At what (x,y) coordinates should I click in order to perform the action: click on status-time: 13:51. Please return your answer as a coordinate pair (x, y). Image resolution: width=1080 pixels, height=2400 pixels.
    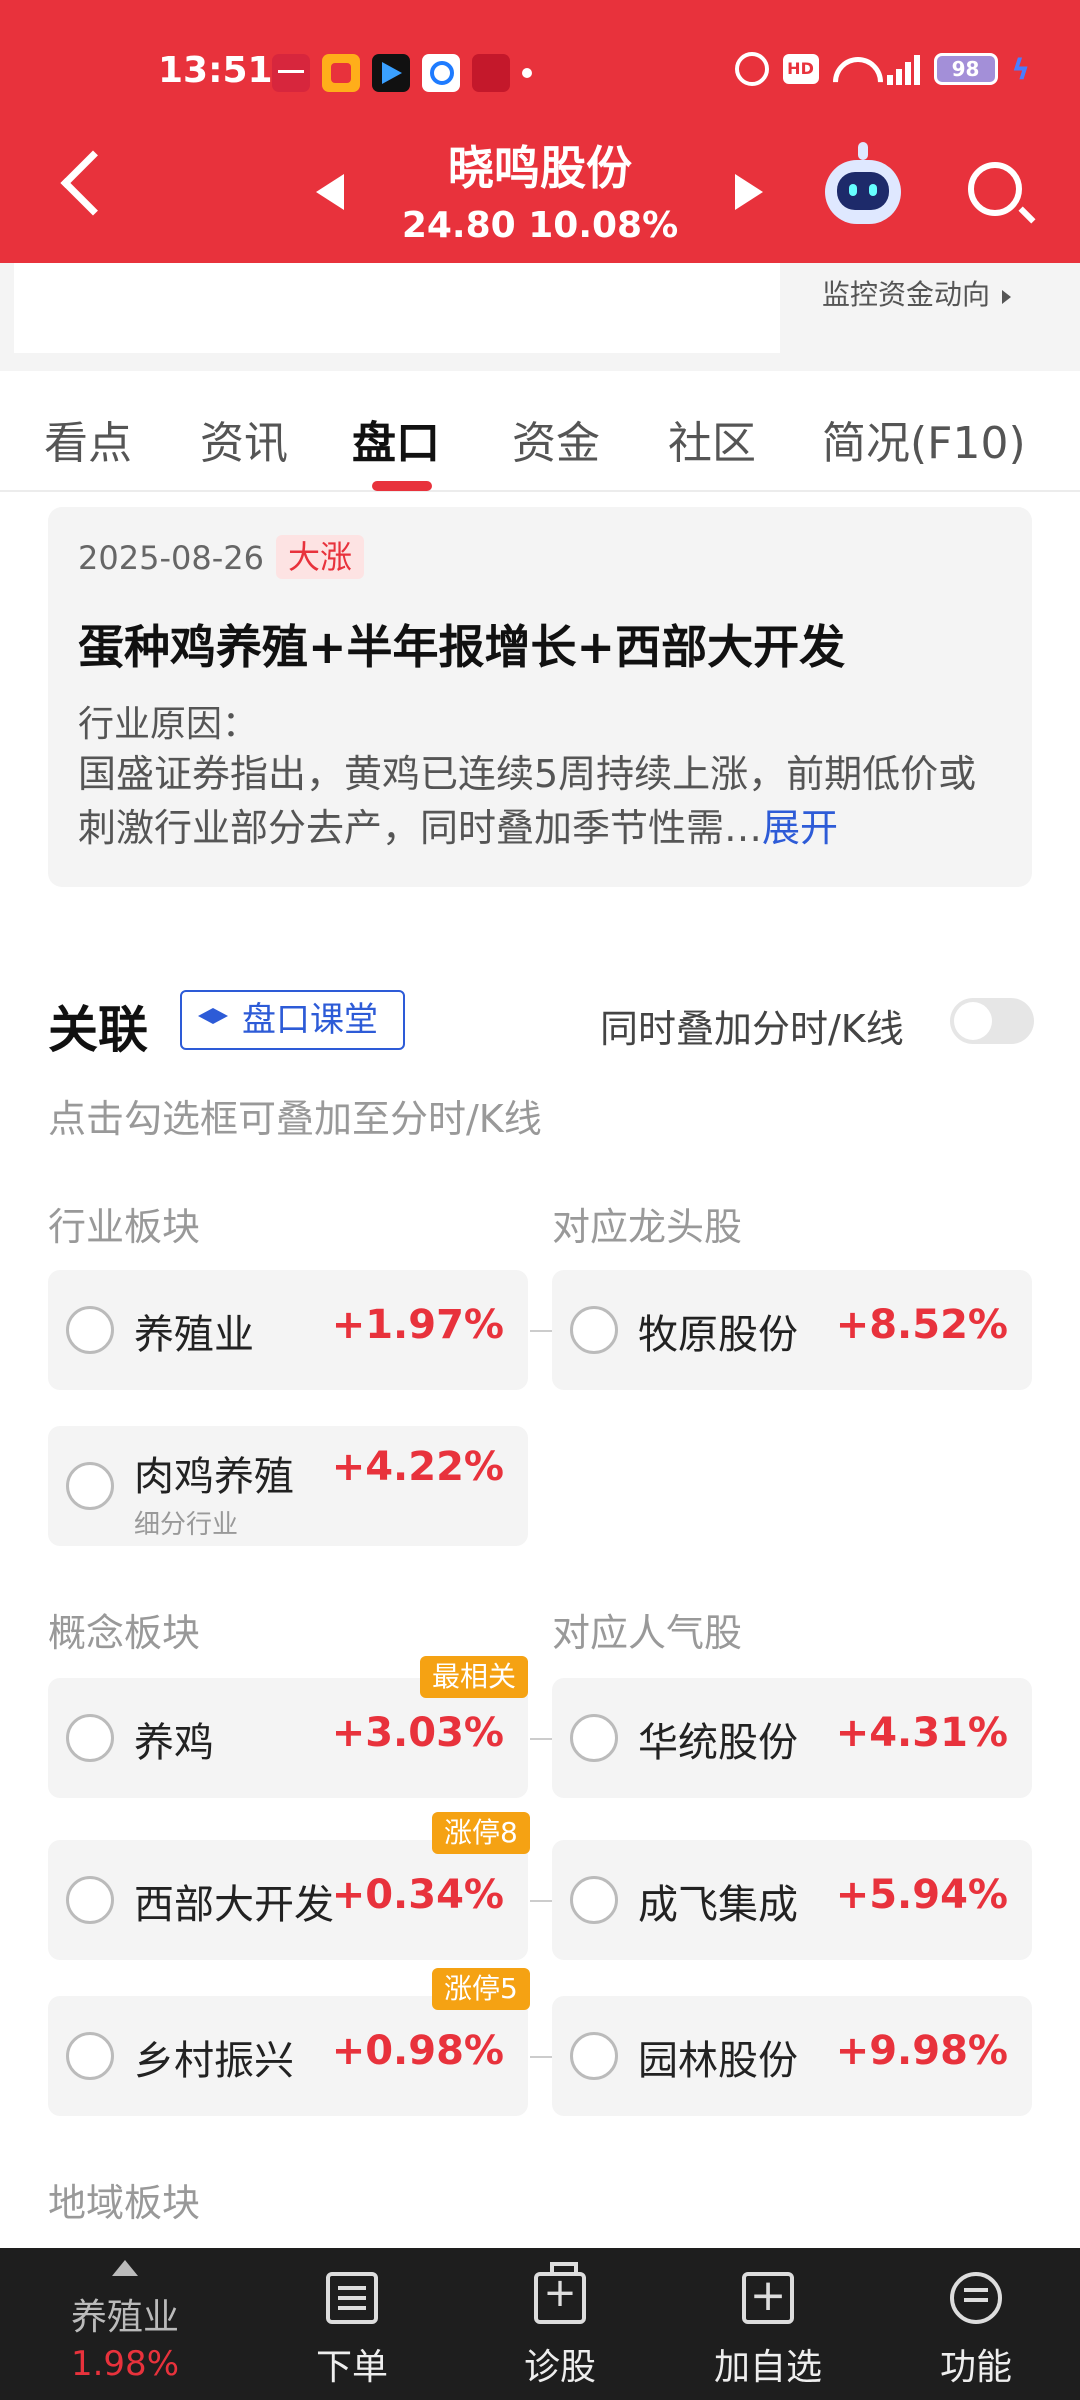
    Looking at the image, I should click on (215, 70).